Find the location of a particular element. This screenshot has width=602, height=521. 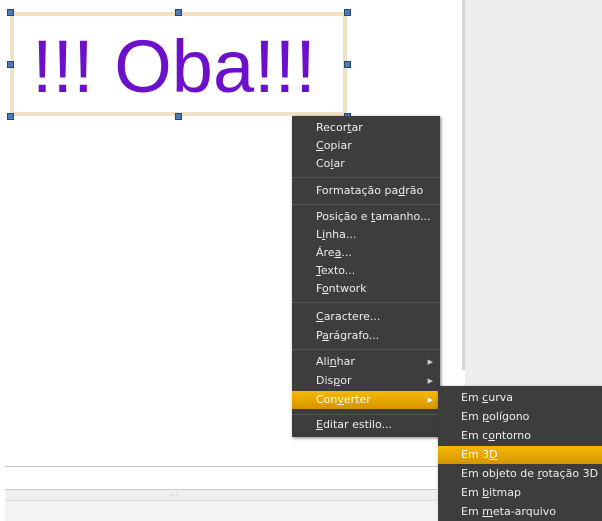

menu-item-label: Ali is located at coordinates (323, 361).